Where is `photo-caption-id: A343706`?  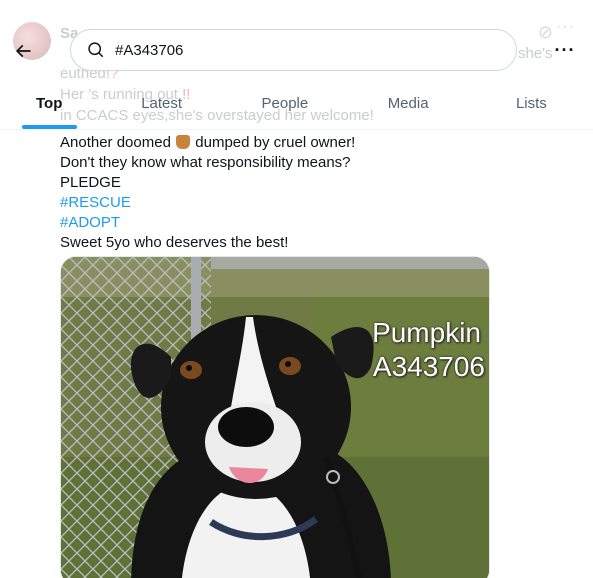
photo-caption-id: A343706 is located at coordinates (428, 366).